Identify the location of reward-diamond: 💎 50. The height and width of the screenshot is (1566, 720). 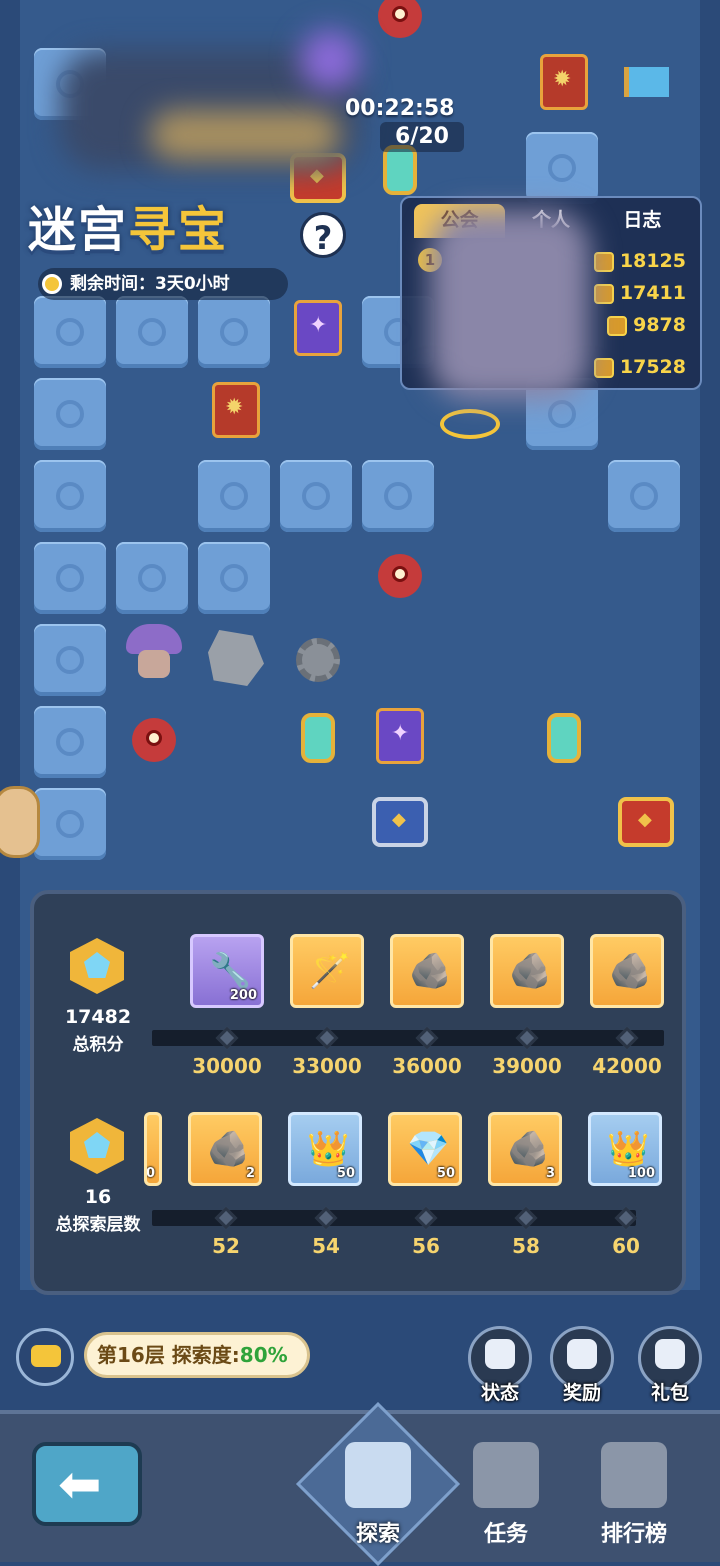
(425, 1149).